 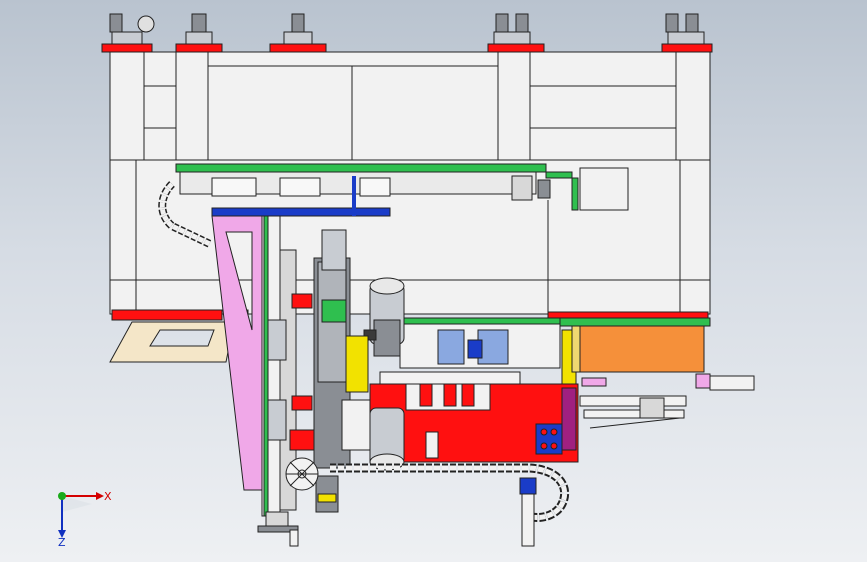 I want to click on pink-sensor, so click(x=594, y=382).